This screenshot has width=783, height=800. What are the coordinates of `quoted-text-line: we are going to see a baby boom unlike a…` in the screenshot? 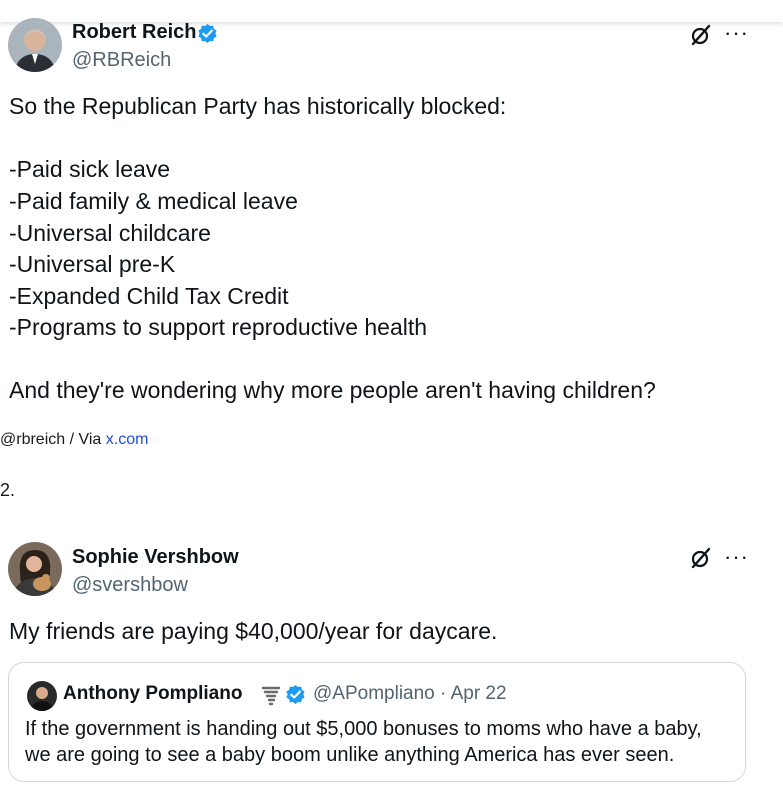 It's located at (350, 755).